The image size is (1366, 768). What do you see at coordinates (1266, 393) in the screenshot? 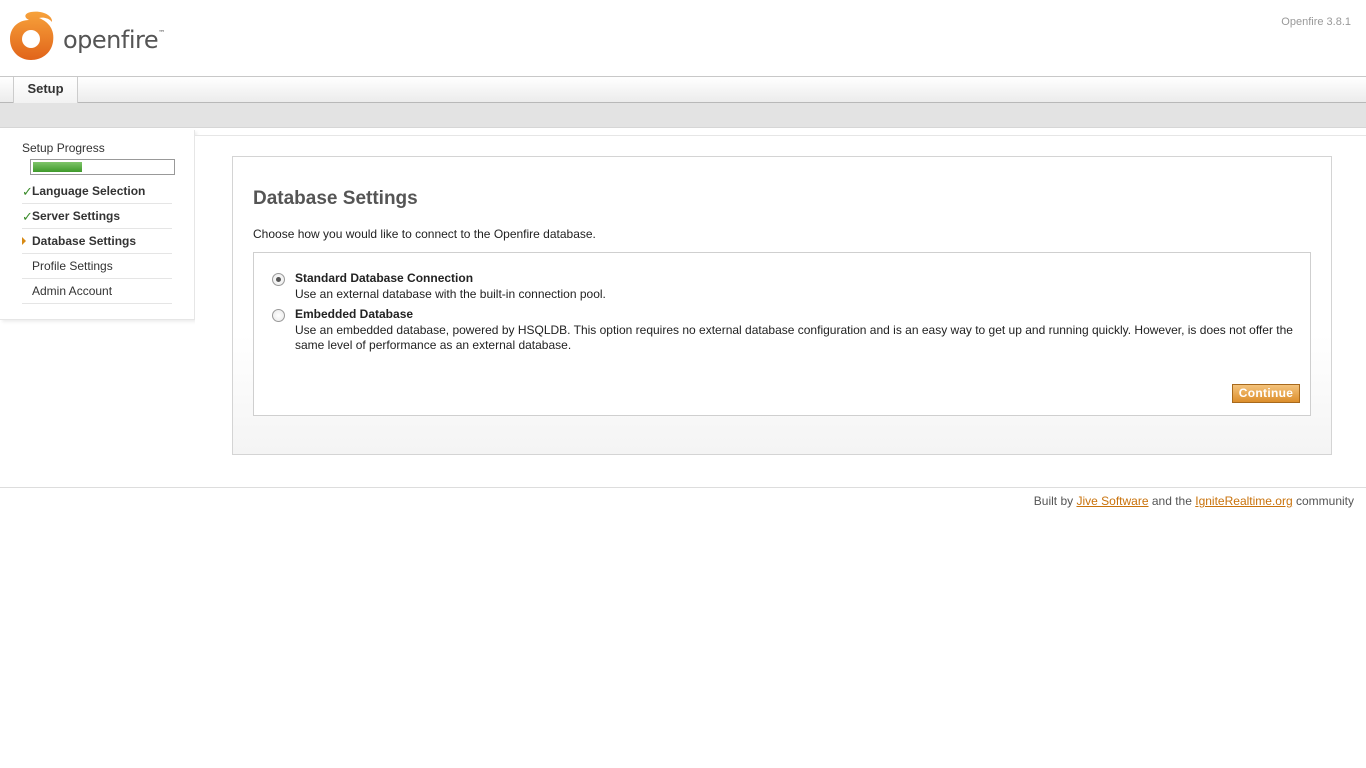
I see `continue-button: Continue` at bounding box center [1266, 393].